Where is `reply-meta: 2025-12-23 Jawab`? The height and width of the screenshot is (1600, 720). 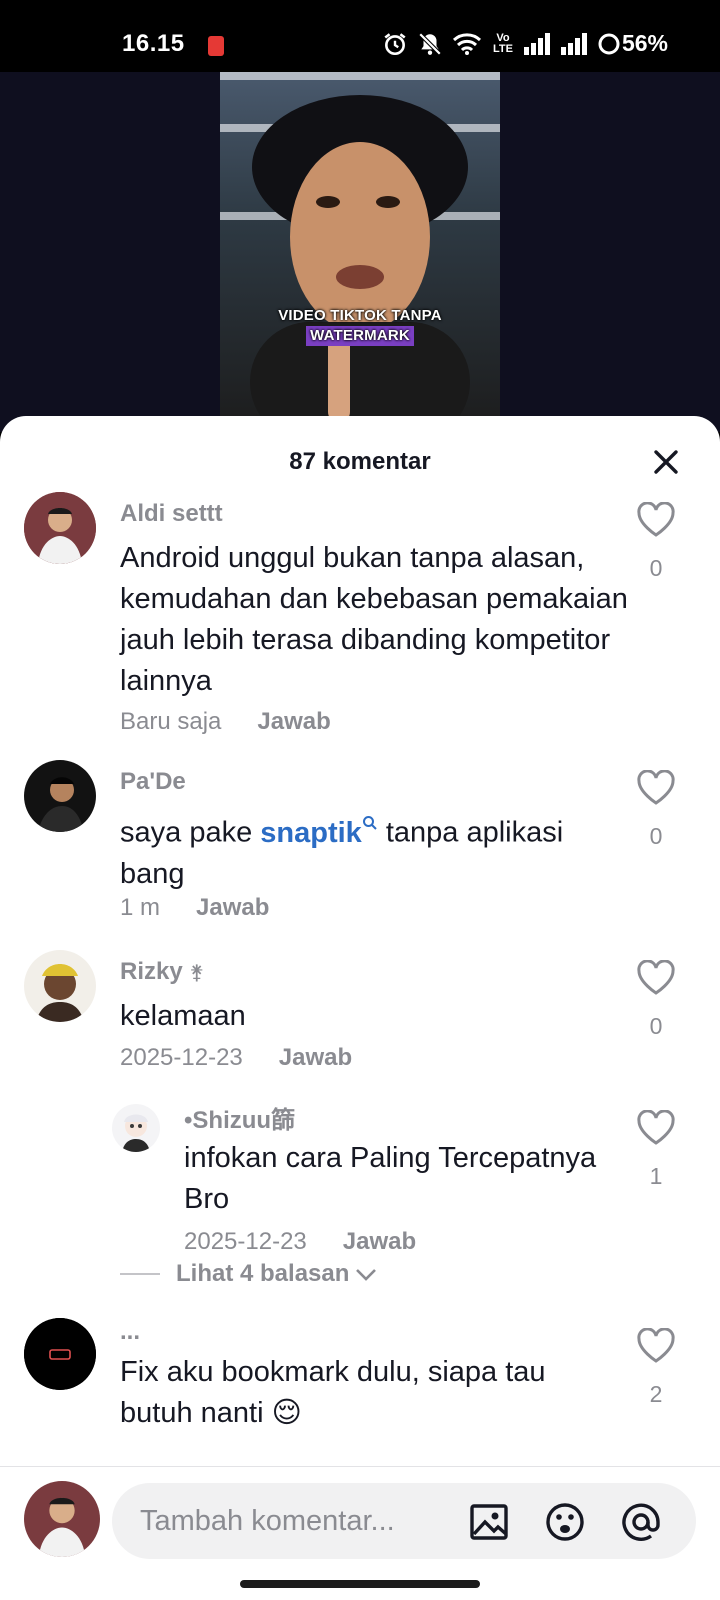
reply-meta: 2025-12-23 Jawab is located at coordinates (300, 1242).